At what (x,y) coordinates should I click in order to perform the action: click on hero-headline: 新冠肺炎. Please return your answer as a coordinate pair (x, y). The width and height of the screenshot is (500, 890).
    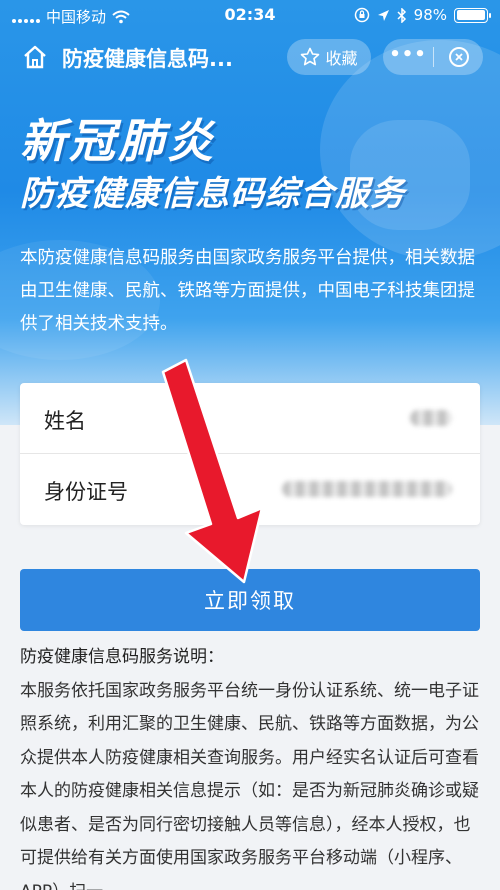
    Looking at the image, I should click on (118, 141).